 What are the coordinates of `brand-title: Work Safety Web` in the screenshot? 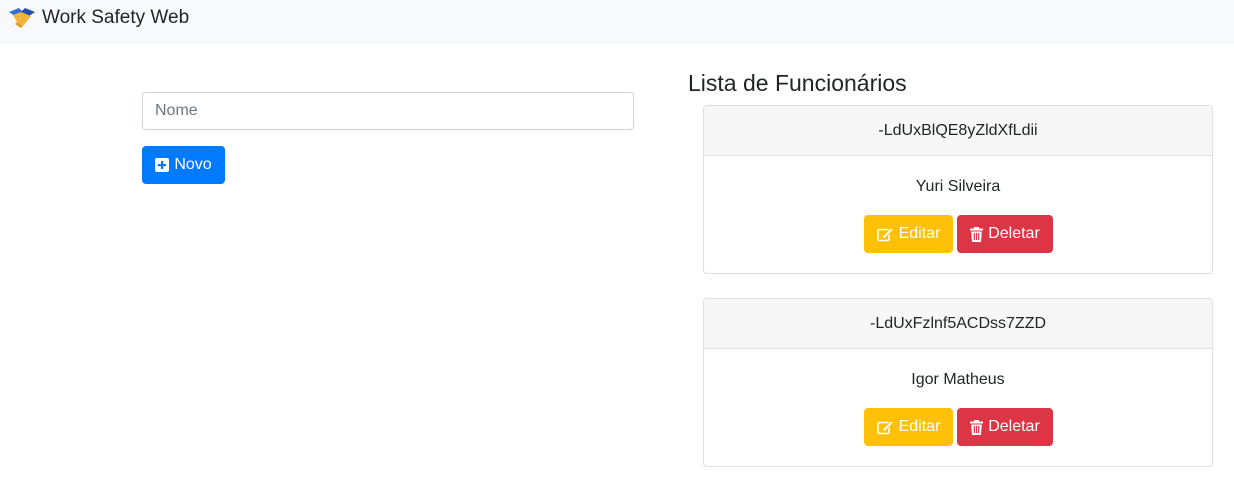 It's located at (115, 18).